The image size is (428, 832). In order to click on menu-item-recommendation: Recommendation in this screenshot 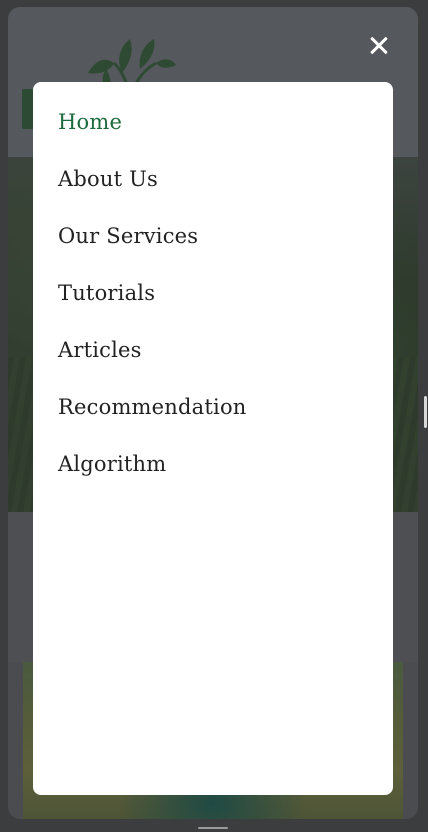, I will do `click(152, 421)`.